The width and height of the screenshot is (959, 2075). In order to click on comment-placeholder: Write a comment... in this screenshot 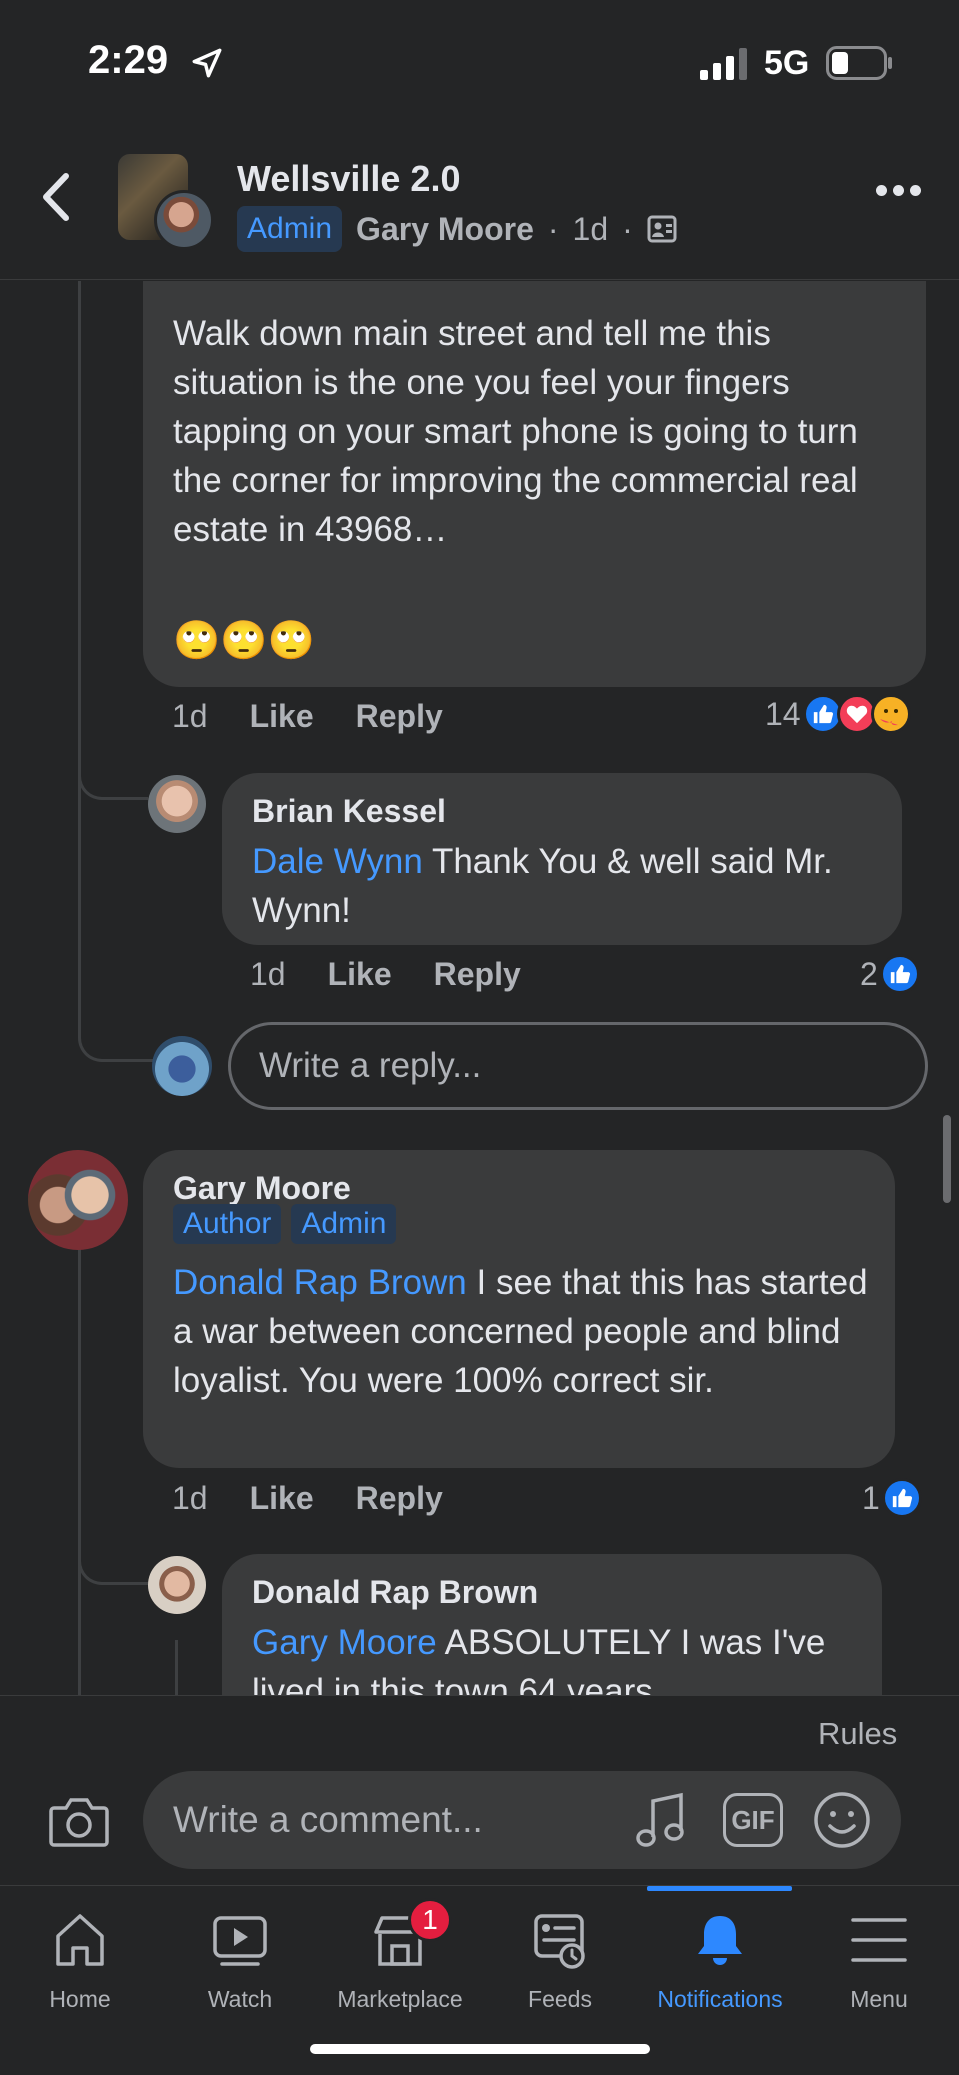, I will do `click(328, 1819)`.